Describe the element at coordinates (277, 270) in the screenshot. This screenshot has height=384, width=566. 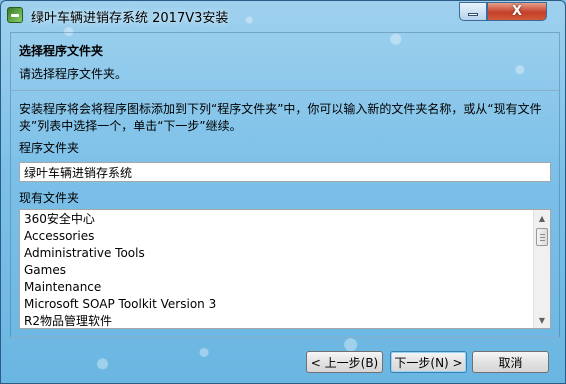
I see `list-item: Games` at that location.